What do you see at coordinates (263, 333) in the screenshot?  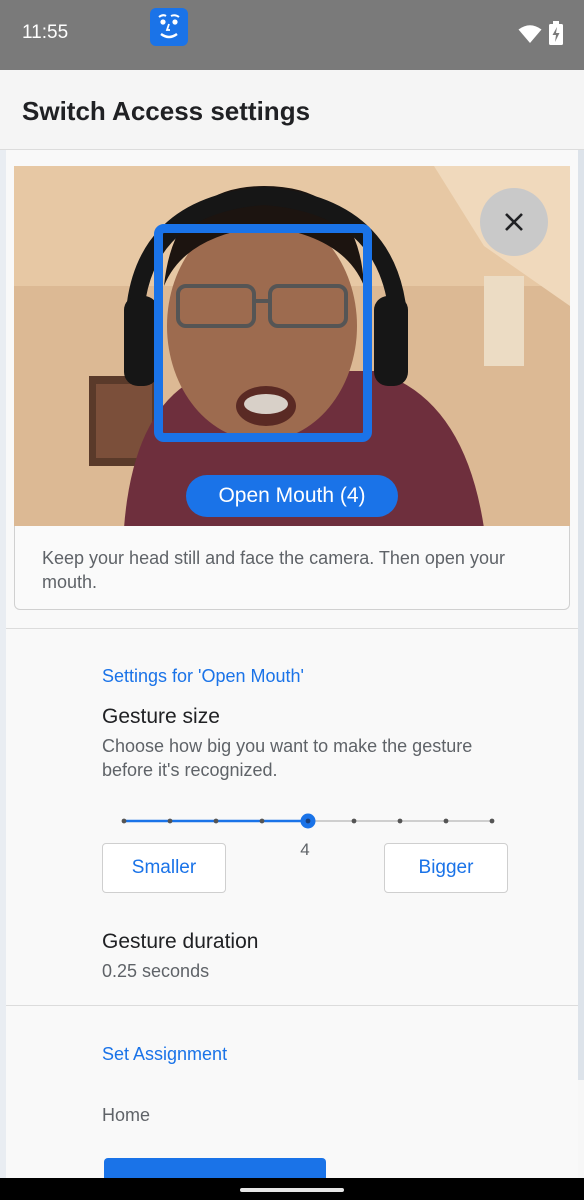 I see `face-tracking-box` at bounding box center [263, 333].